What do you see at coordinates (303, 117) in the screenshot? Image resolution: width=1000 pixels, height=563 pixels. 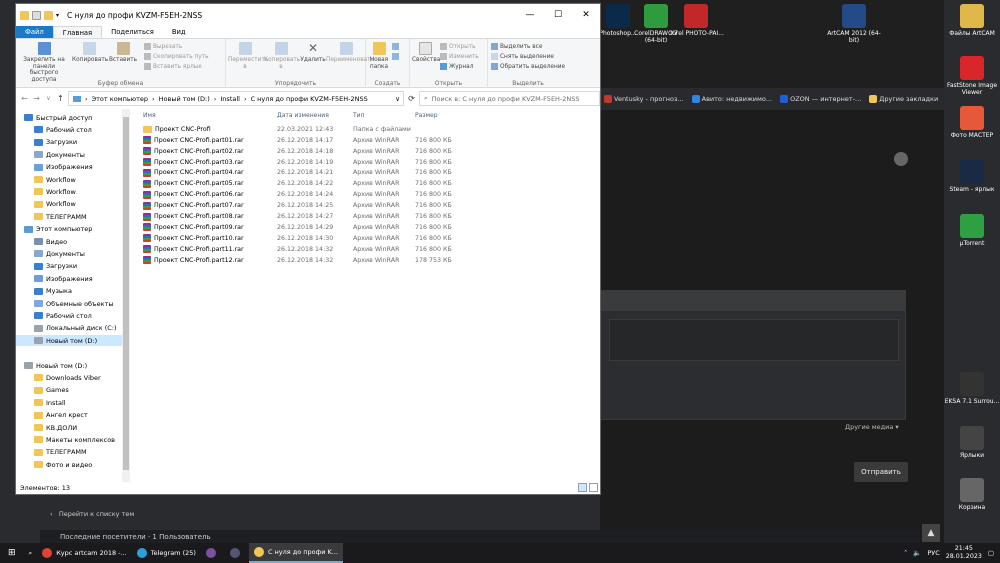 I see `column-header-date: Дата изменения` at bounding box center [303, 117].